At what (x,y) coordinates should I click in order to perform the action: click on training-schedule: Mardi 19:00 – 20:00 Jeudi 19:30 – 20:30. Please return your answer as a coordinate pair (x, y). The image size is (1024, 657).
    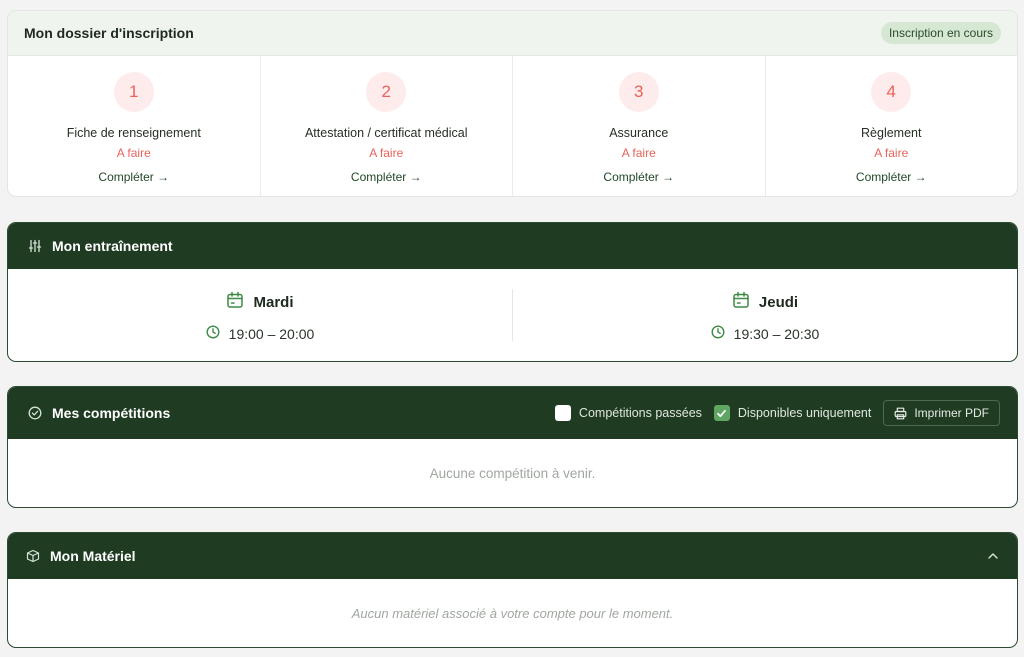
    Looking at the image, I should click on (512, 315).